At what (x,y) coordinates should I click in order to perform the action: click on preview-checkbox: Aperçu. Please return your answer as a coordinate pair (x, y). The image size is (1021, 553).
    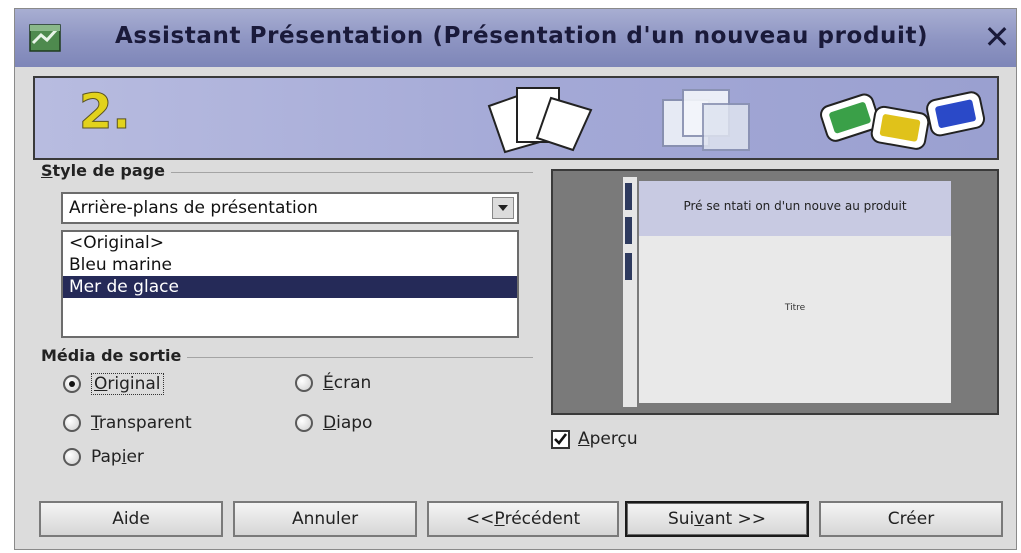
    Looking at the image, I should click on (594, 439).